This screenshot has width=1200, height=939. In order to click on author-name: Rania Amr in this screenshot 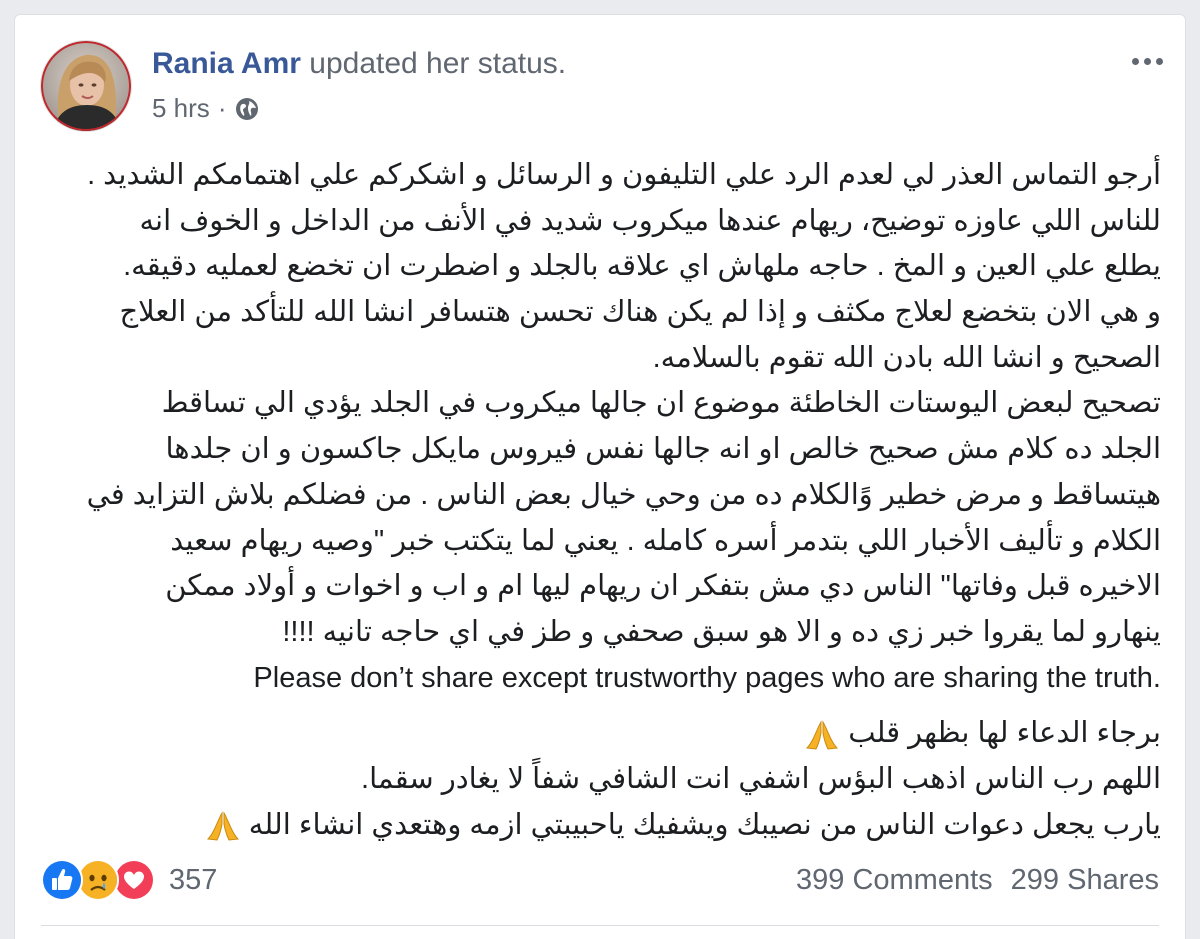, I will do `click(226, 63)`.